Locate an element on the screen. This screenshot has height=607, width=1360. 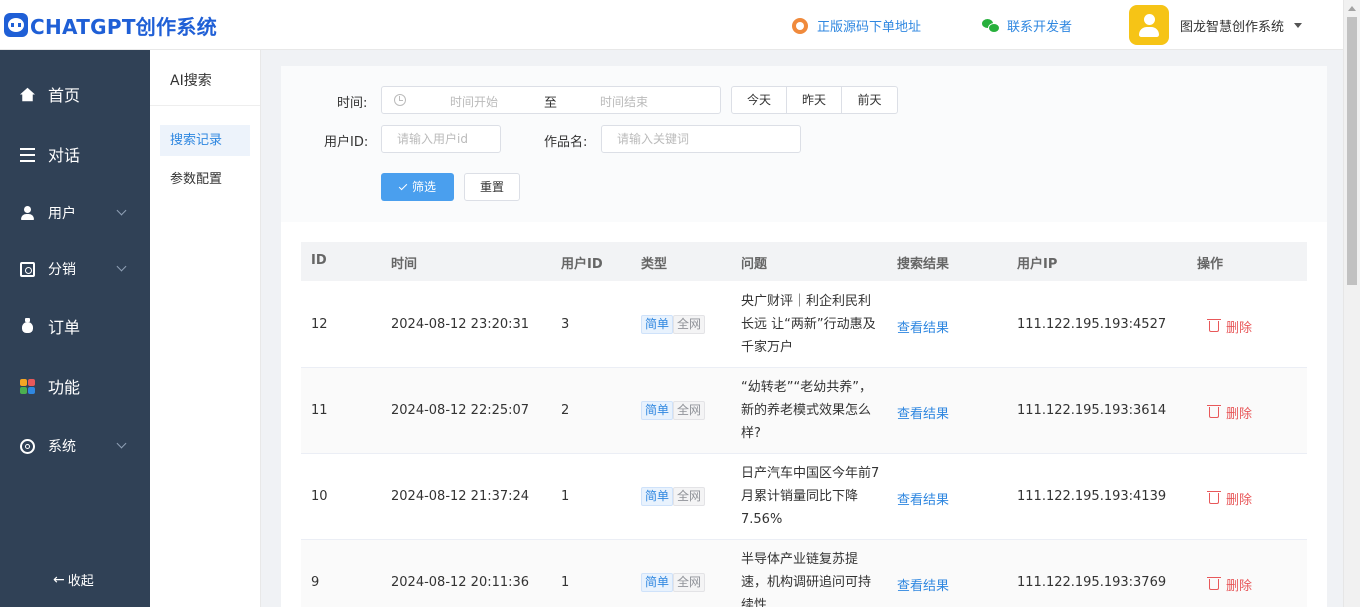
reset-button: 重置 is located at coordinates (492, 187).